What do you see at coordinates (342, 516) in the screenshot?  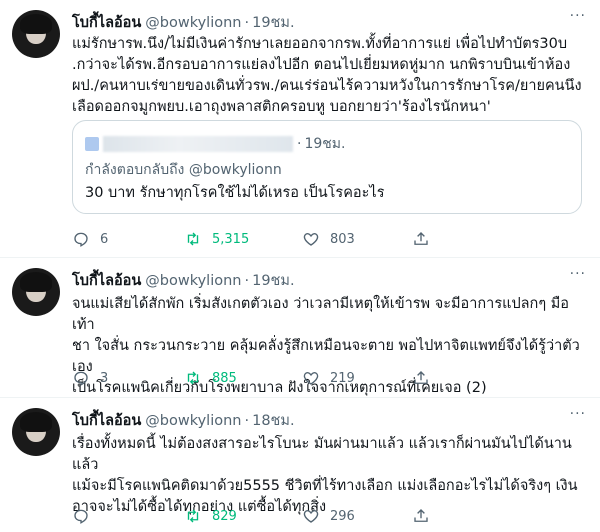 I see `like-count: 296` at bounding box center [342, 516].